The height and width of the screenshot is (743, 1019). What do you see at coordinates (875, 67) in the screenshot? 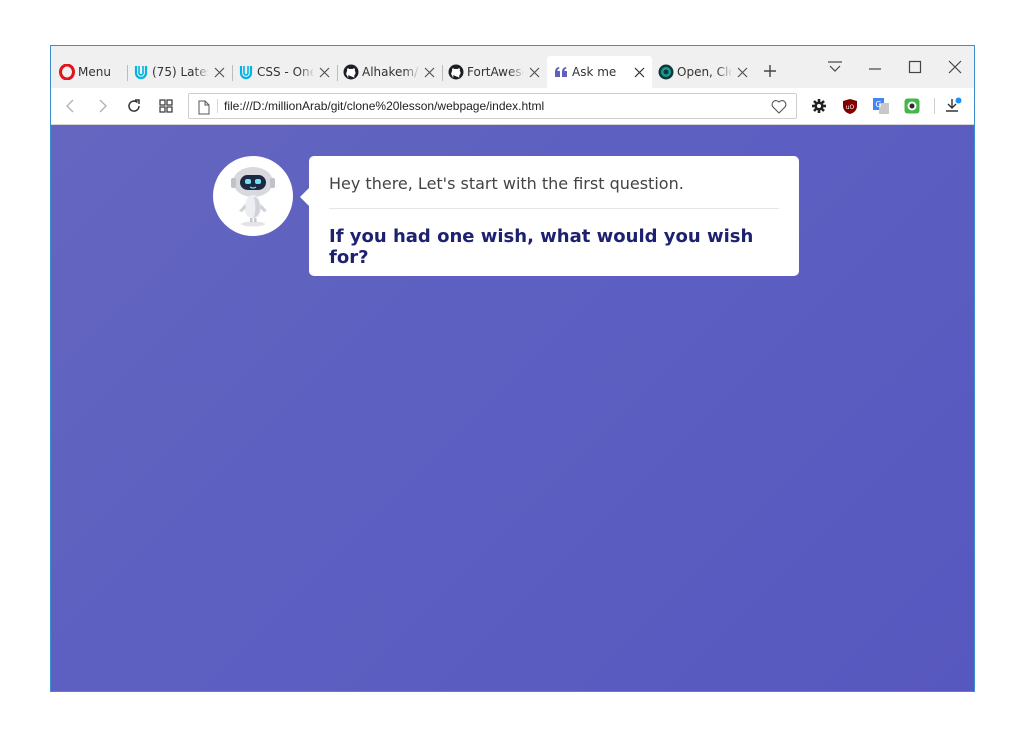
I see `minimize-button` at bounding box center [875, 67].